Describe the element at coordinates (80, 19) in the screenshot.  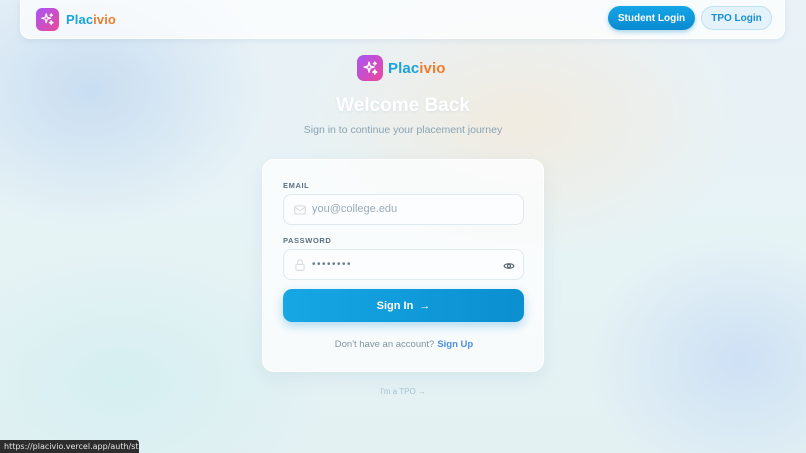
I see `brand-name-part1: Plac` at that location.